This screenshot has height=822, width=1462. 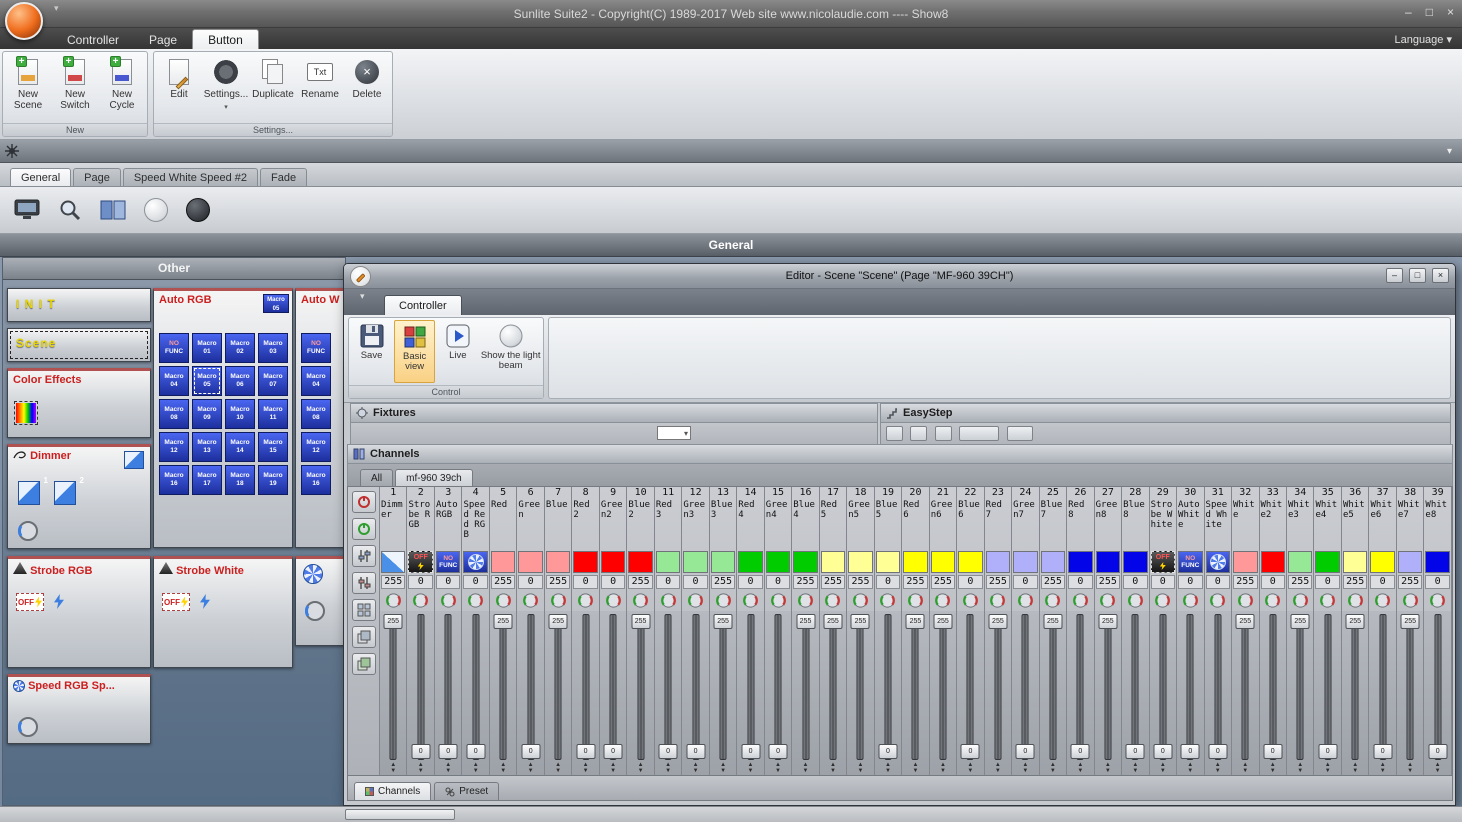 I want to click on dimmer-fader-1: 1, so click(x=33, y=490).